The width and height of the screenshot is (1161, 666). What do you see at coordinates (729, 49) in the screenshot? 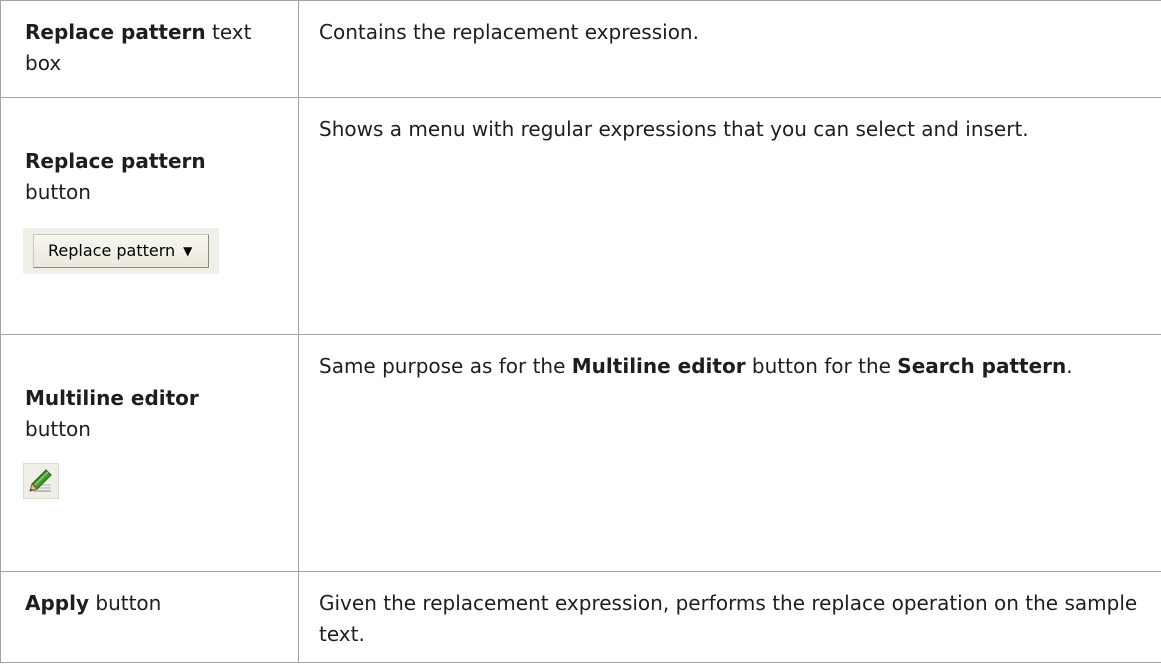
I see `description-cell: Contains the replacement expression.` at bounding box center [729, 49].